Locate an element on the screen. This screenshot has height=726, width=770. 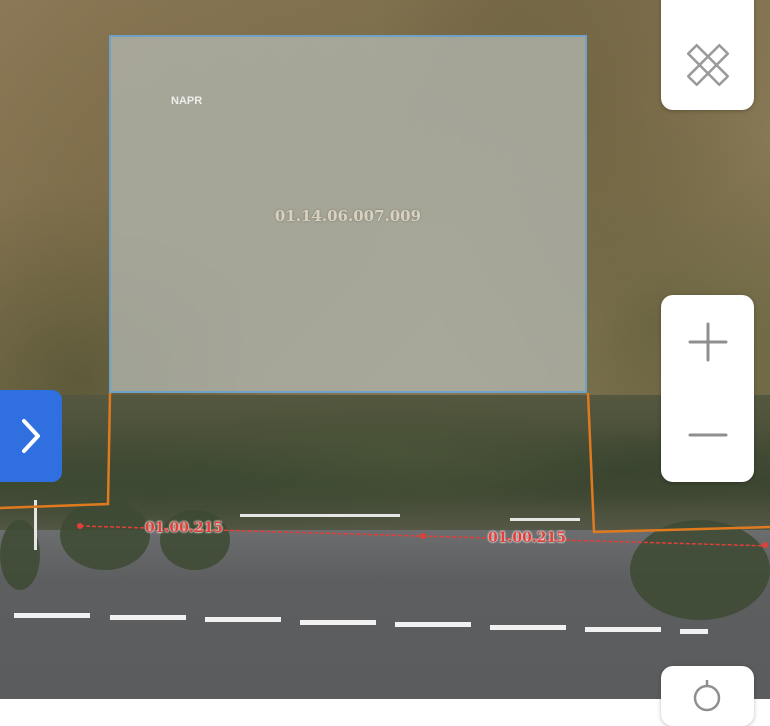
expand-sidebar-button is located at coordinates (31, 436).